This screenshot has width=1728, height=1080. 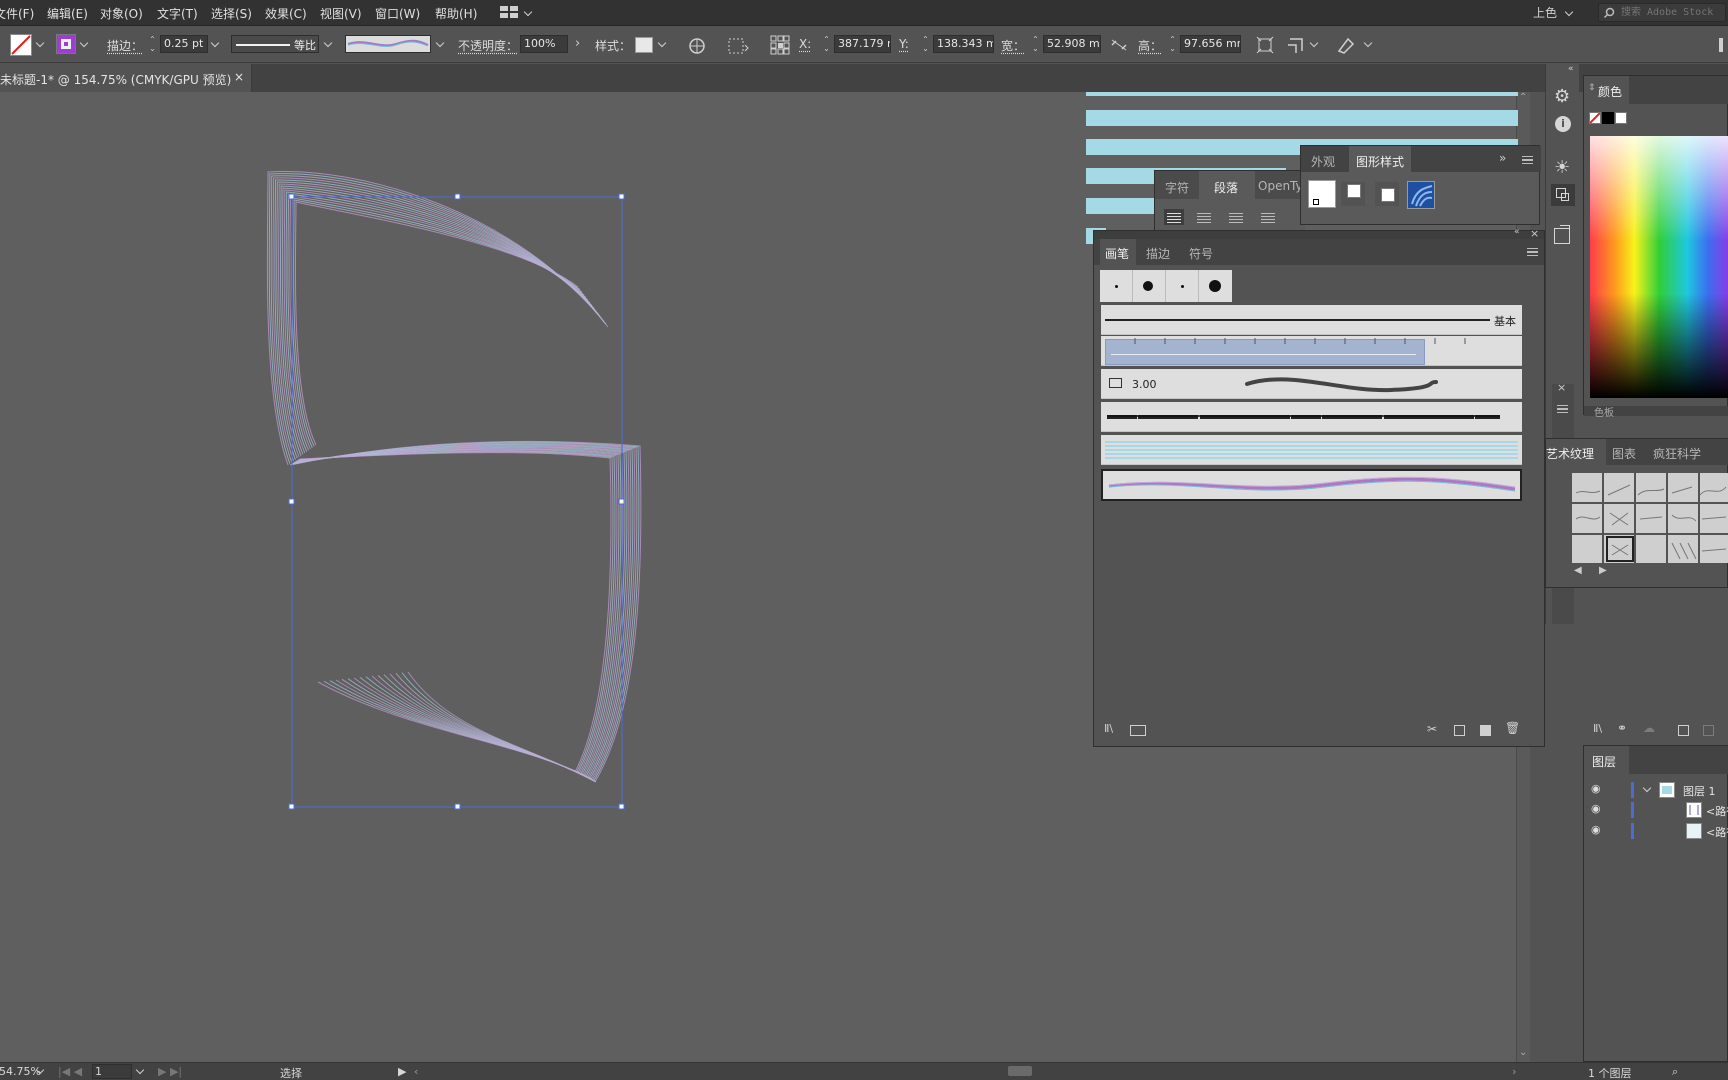 What do you see at coordinates (1311, 450) in the screenshot?
I see `brush-lines` at bounding box center [1311, 450].